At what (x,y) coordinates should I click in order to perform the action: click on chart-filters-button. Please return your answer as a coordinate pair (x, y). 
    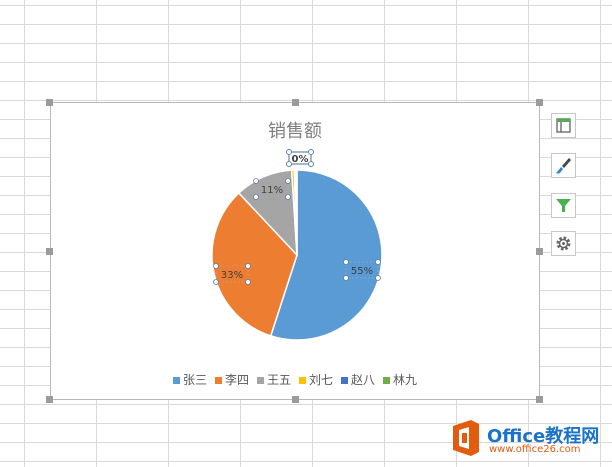
    Looking at the image, I should click on (563, 205).